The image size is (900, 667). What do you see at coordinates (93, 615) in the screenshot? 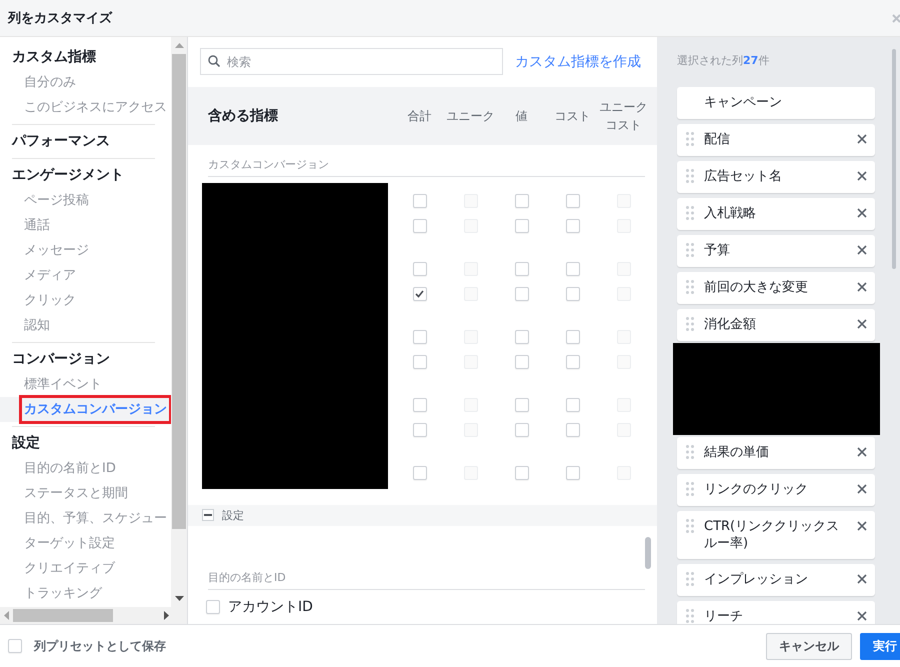
I see `horizontal-scrollbar` at bounding box center [93, 615].